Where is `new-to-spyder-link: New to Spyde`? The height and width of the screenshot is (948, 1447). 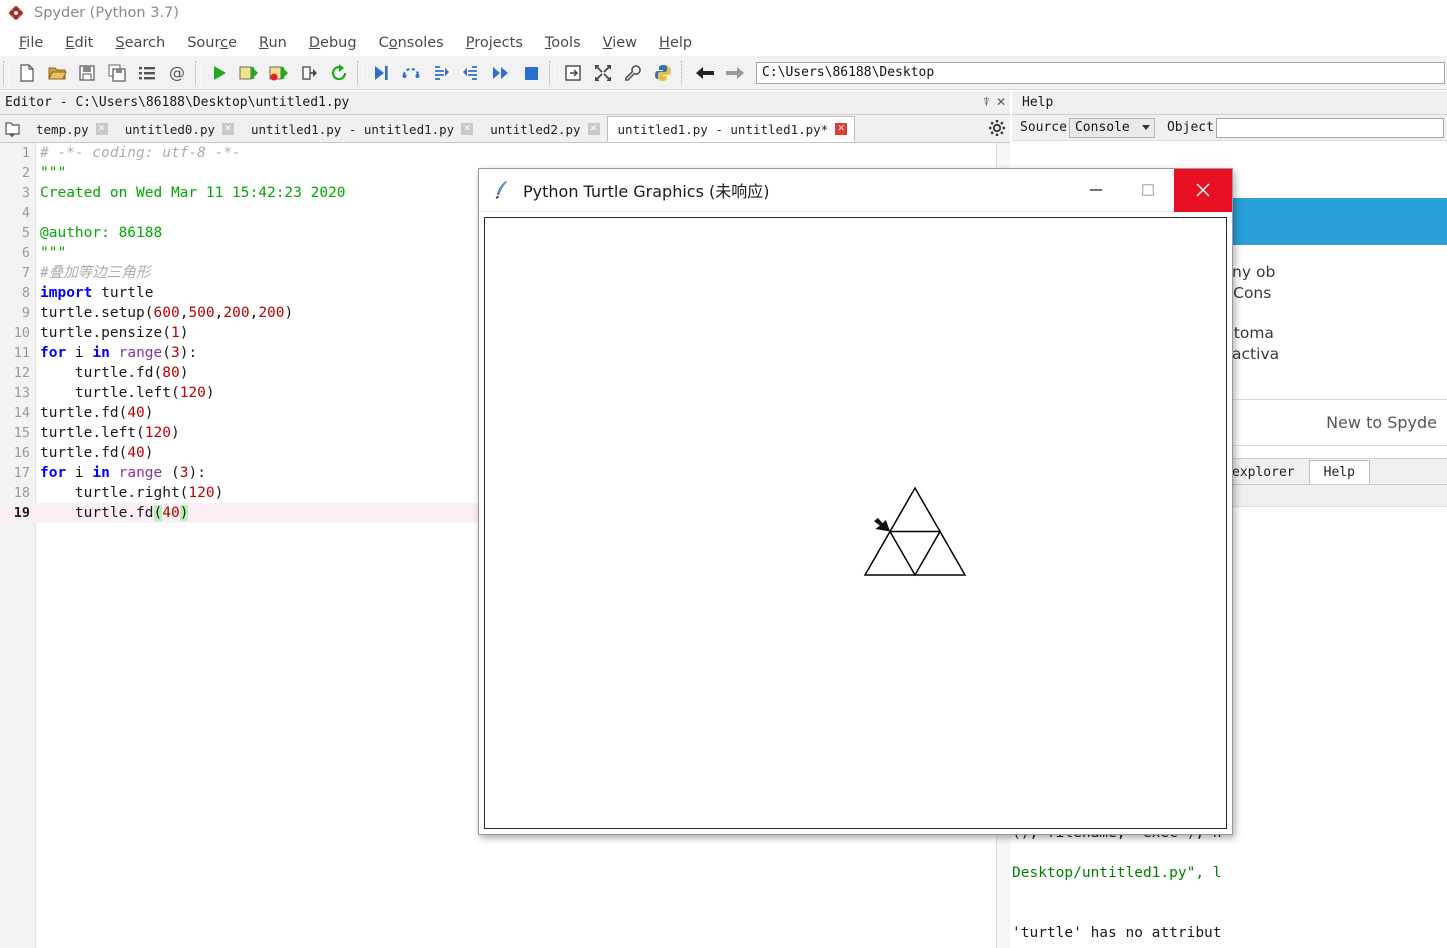
new-to-spyder-link: New to Spyde is located at coordinates (1381, 422).